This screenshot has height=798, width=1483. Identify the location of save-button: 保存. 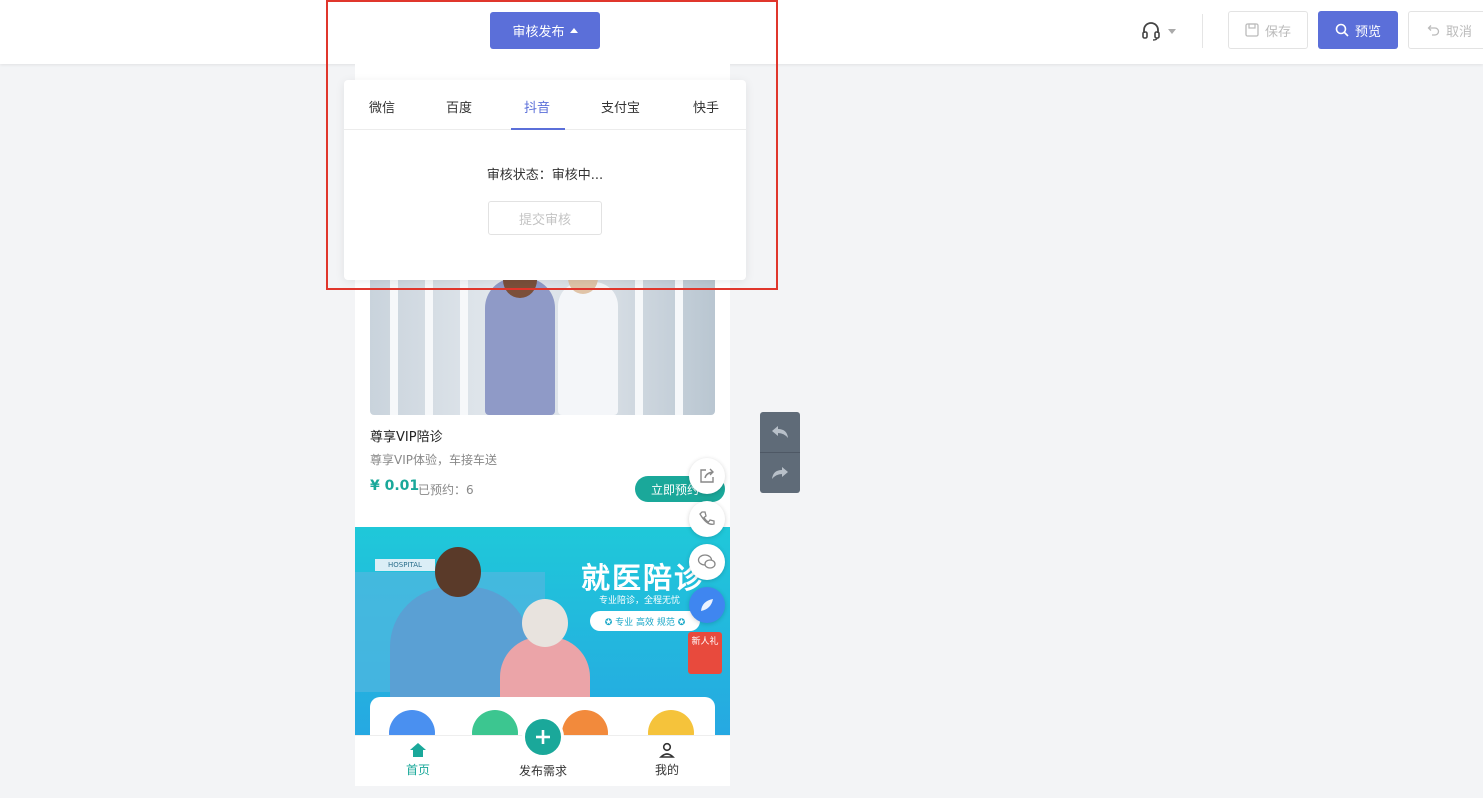
(1268, 30).